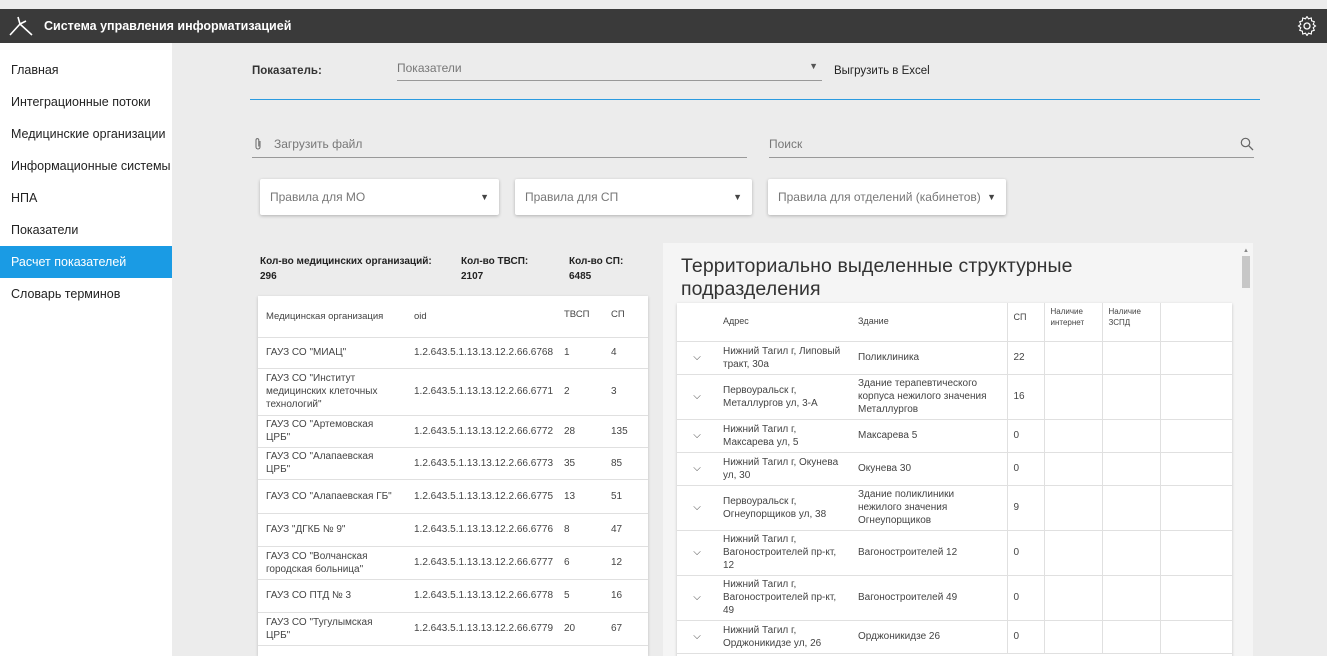 This screenshot has height=656, width=1327. Describe the element at coordinates (1131, 322) in the screenshot. I see `column-header-zspd: Наличие ЗСПД` at that location.